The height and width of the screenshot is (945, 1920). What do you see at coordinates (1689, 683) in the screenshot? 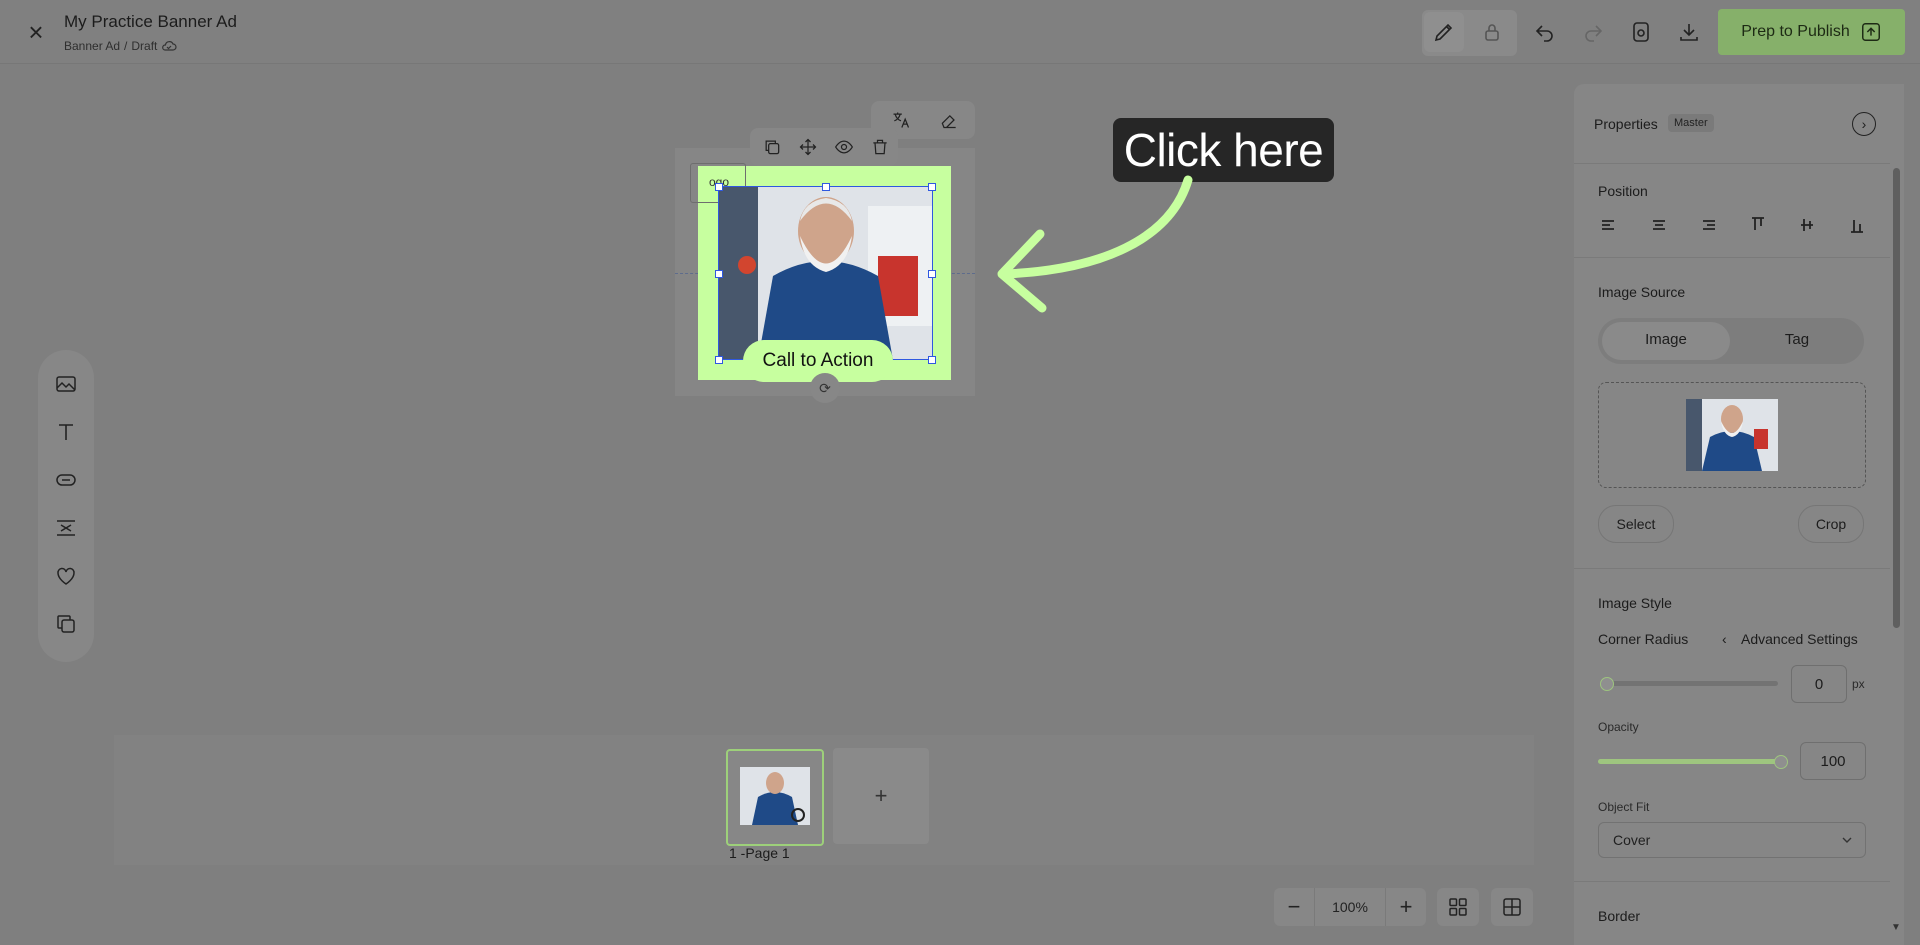
I see `corner-radius-slider` at bounding box center [1689, 683].